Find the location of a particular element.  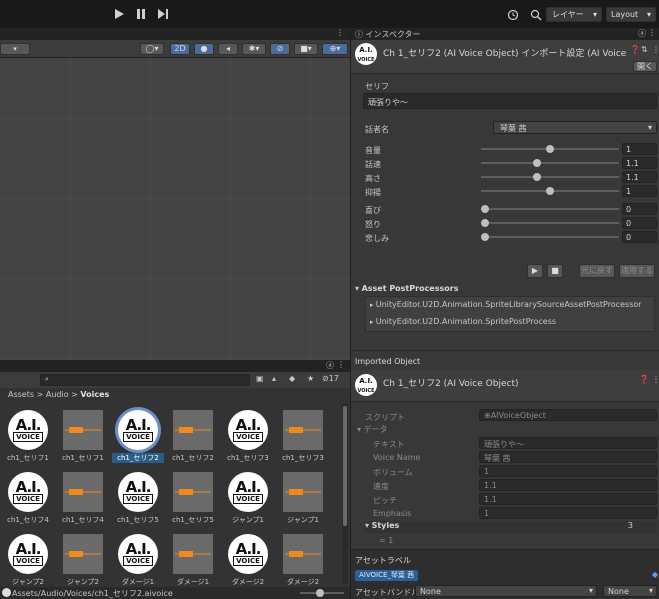

imported-object-title: Imported Object is located at coordinates (388, 361).